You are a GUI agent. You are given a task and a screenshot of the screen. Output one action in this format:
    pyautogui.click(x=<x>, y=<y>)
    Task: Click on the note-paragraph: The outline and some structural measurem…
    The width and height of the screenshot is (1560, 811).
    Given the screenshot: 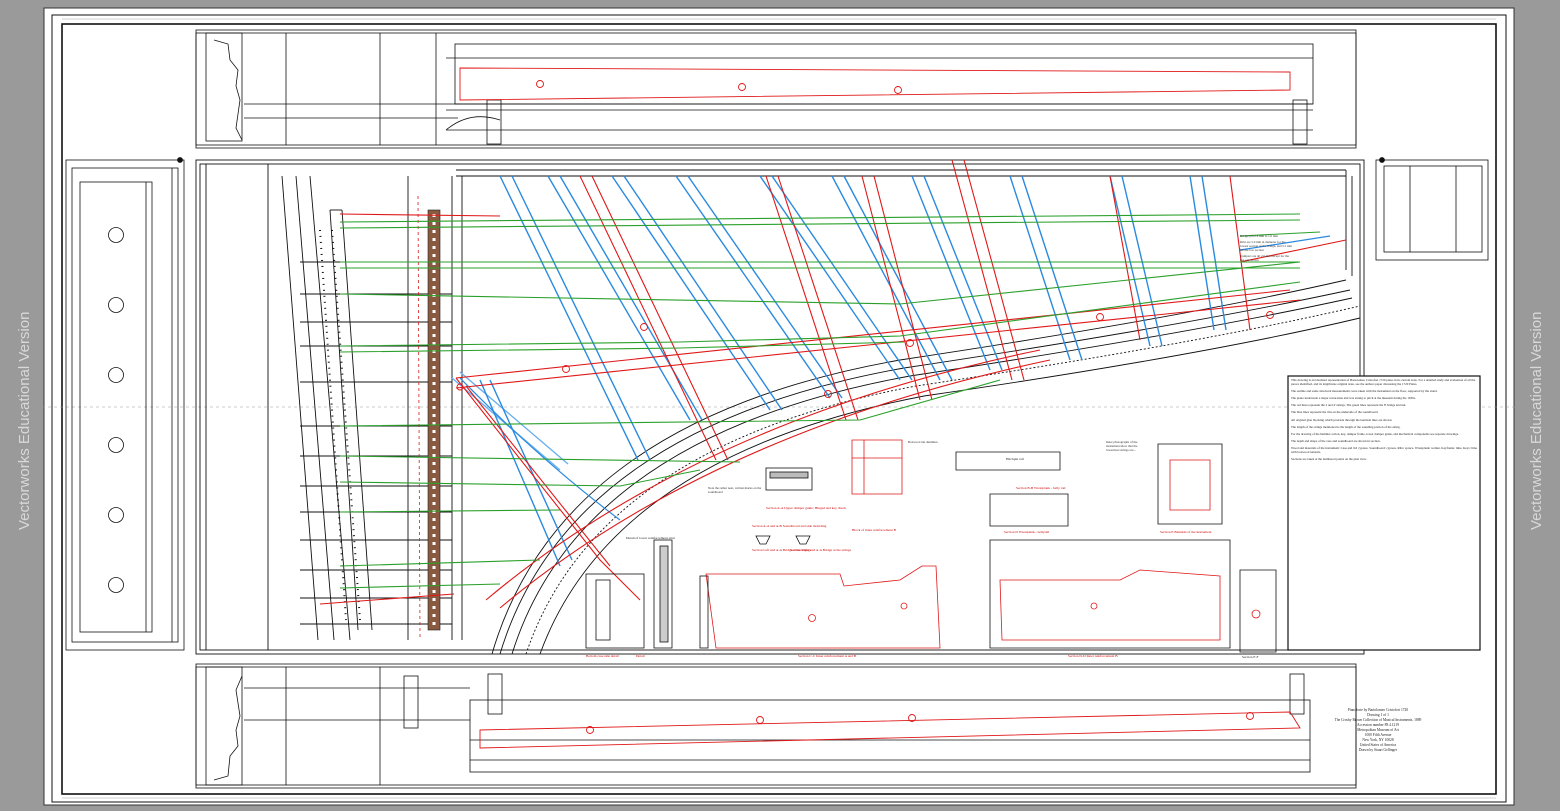 What is the action you would take?
    pyautogui.click(x=1364, y=391)
    